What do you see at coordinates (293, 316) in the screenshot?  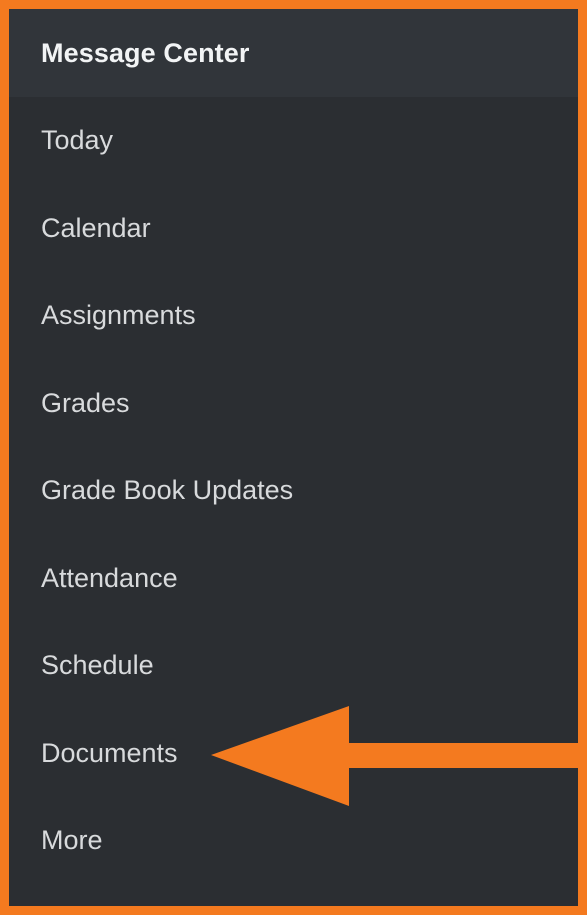 I see `menu-item-assignments: Assignments` at bounding box center [293, 316].